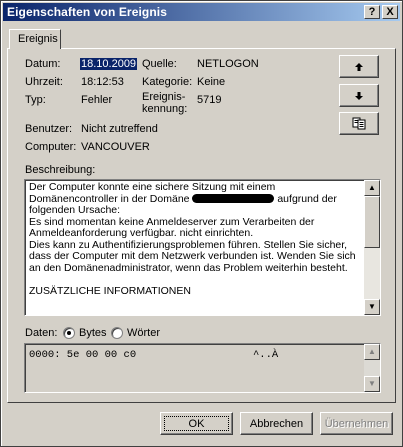 This screenshot has height=447, width=403. Describe the element at coordinates (38, 39) in the screenshot. I see `tab-ereignis-label: Ereignis` at that location.